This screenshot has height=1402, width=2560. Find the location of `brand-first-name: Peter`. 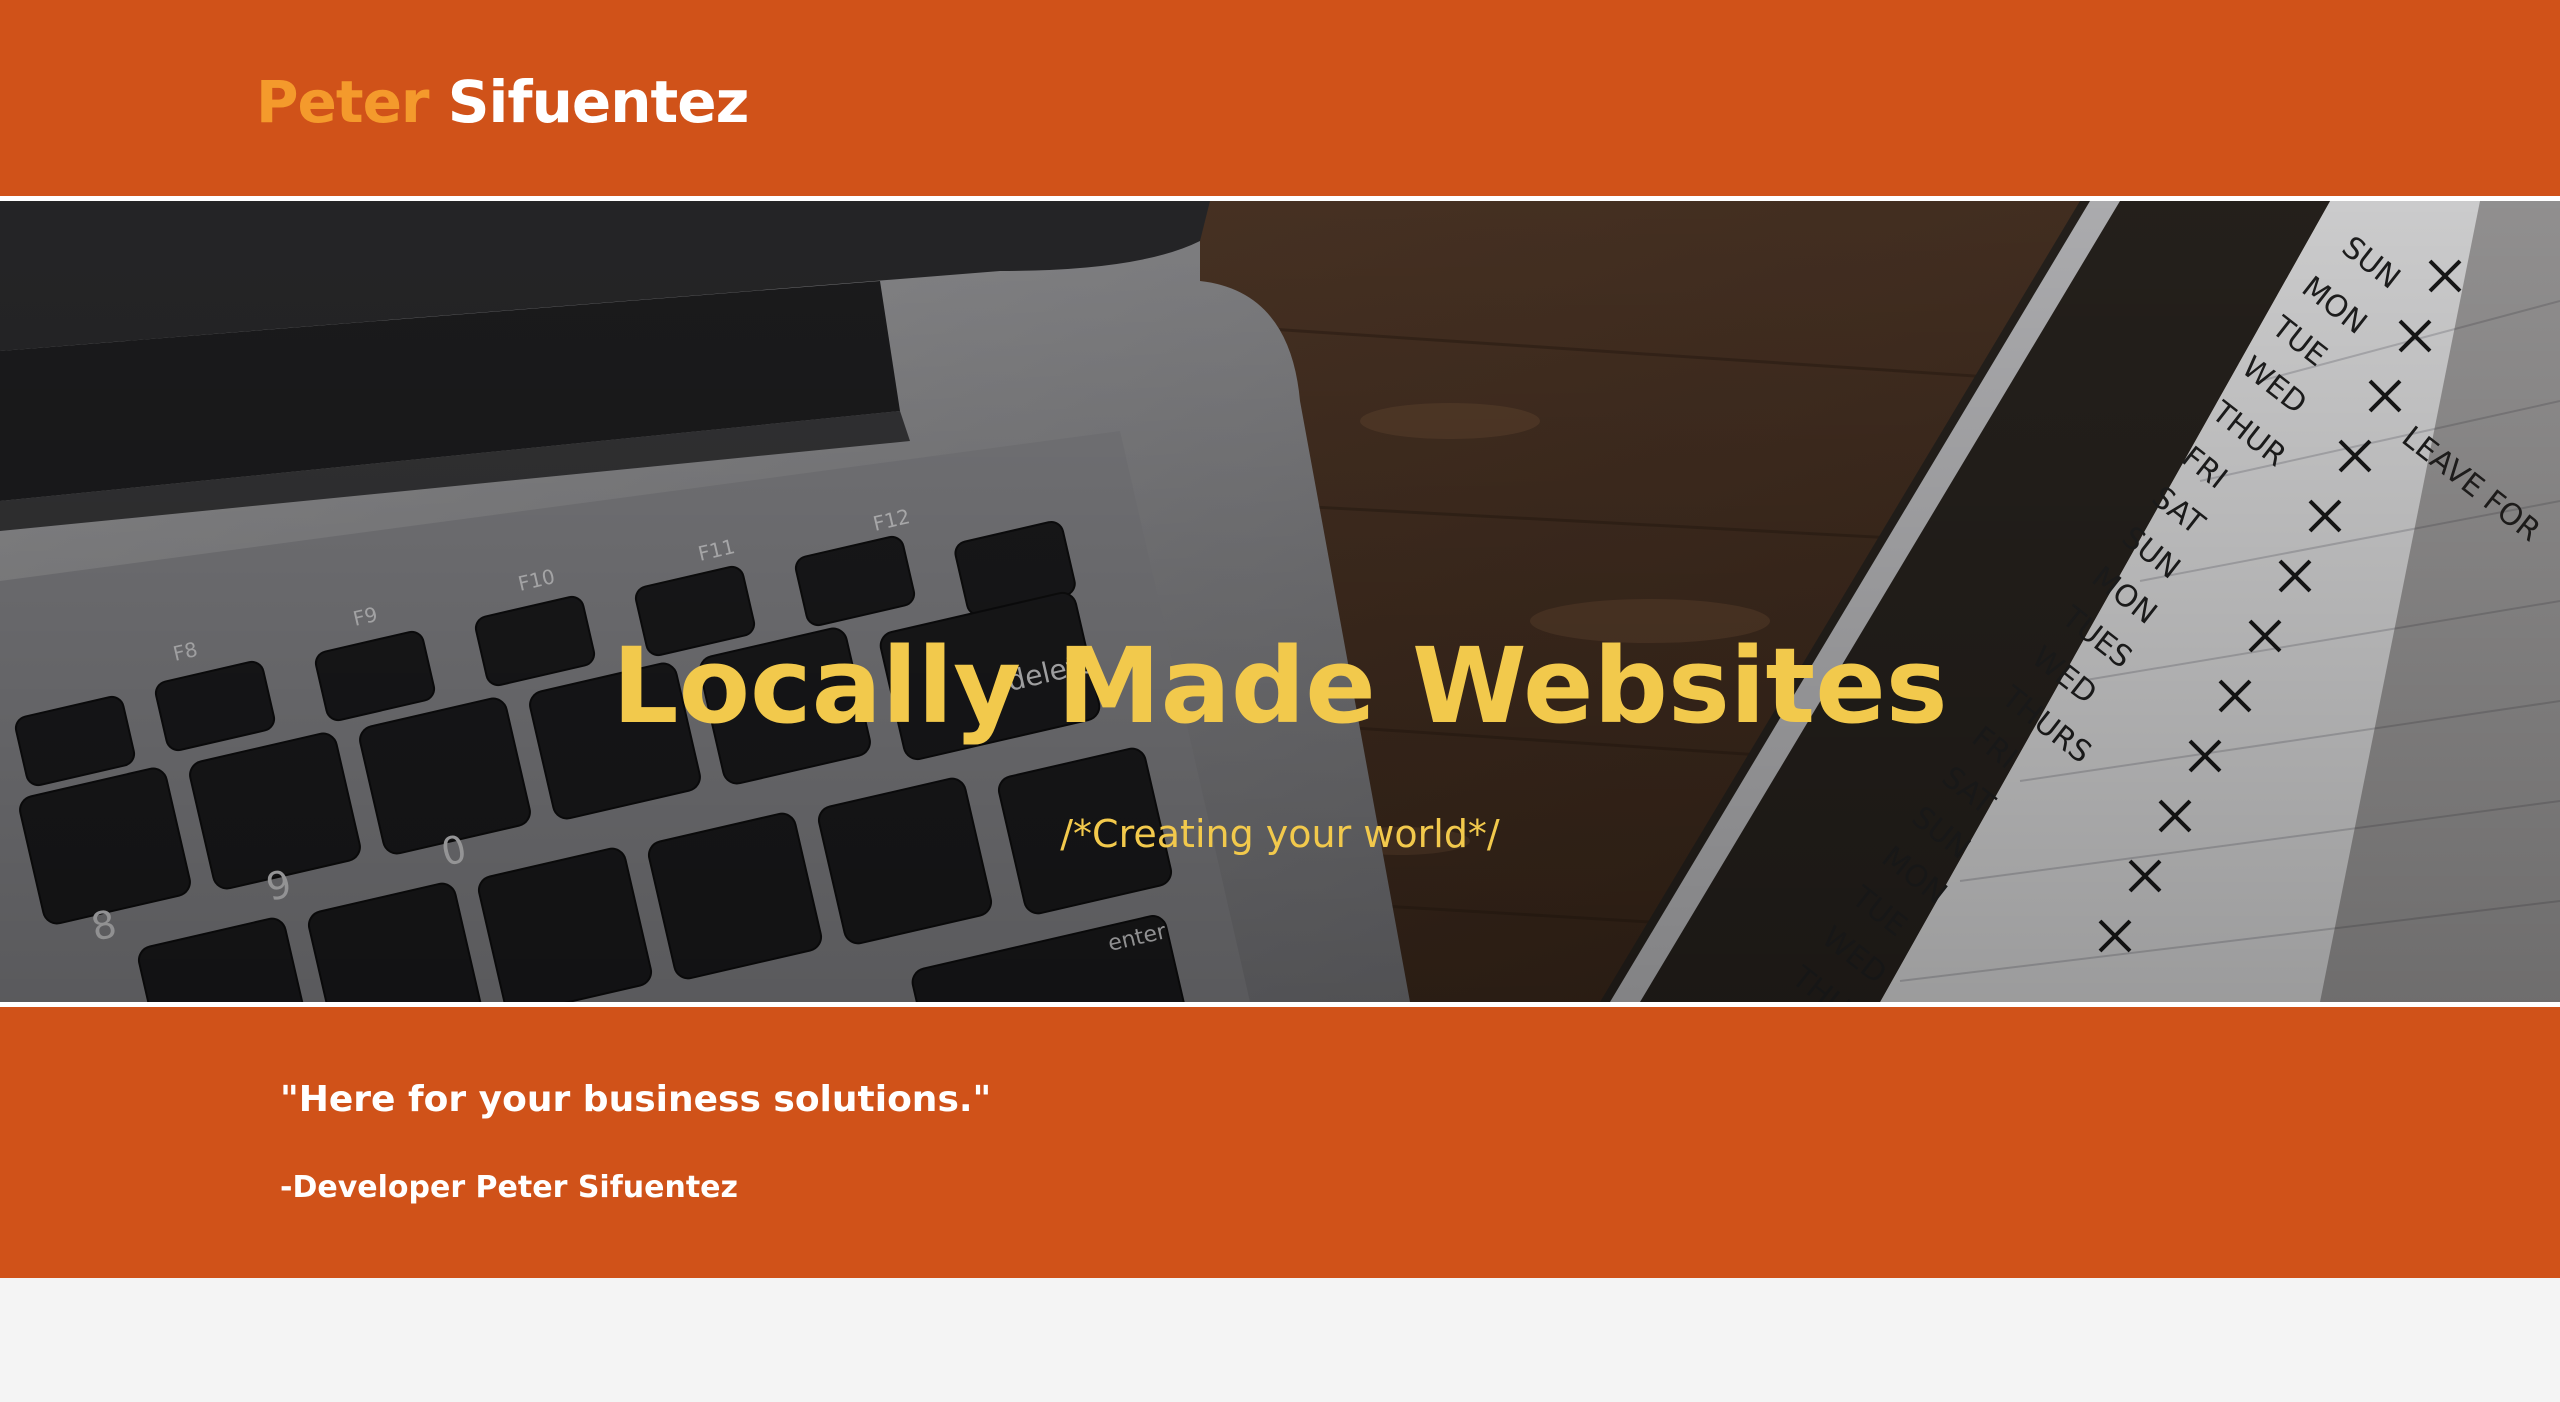

brand-first-name: Peter is located at coordinates (343, 102).